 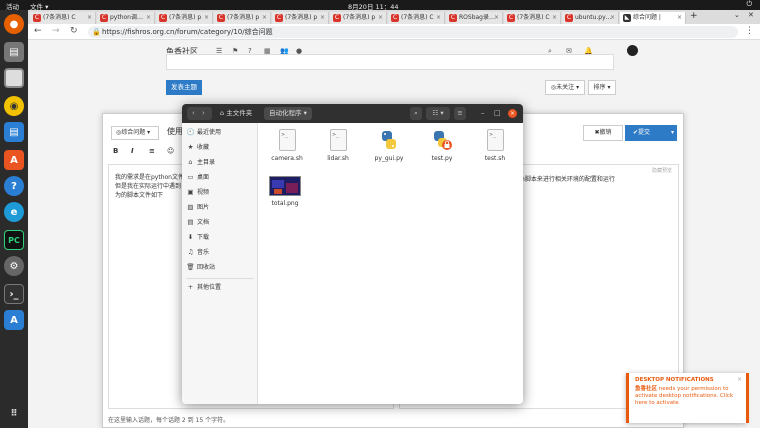 I want to click on trash-icon: 🗑, so click(x=190, y=267).